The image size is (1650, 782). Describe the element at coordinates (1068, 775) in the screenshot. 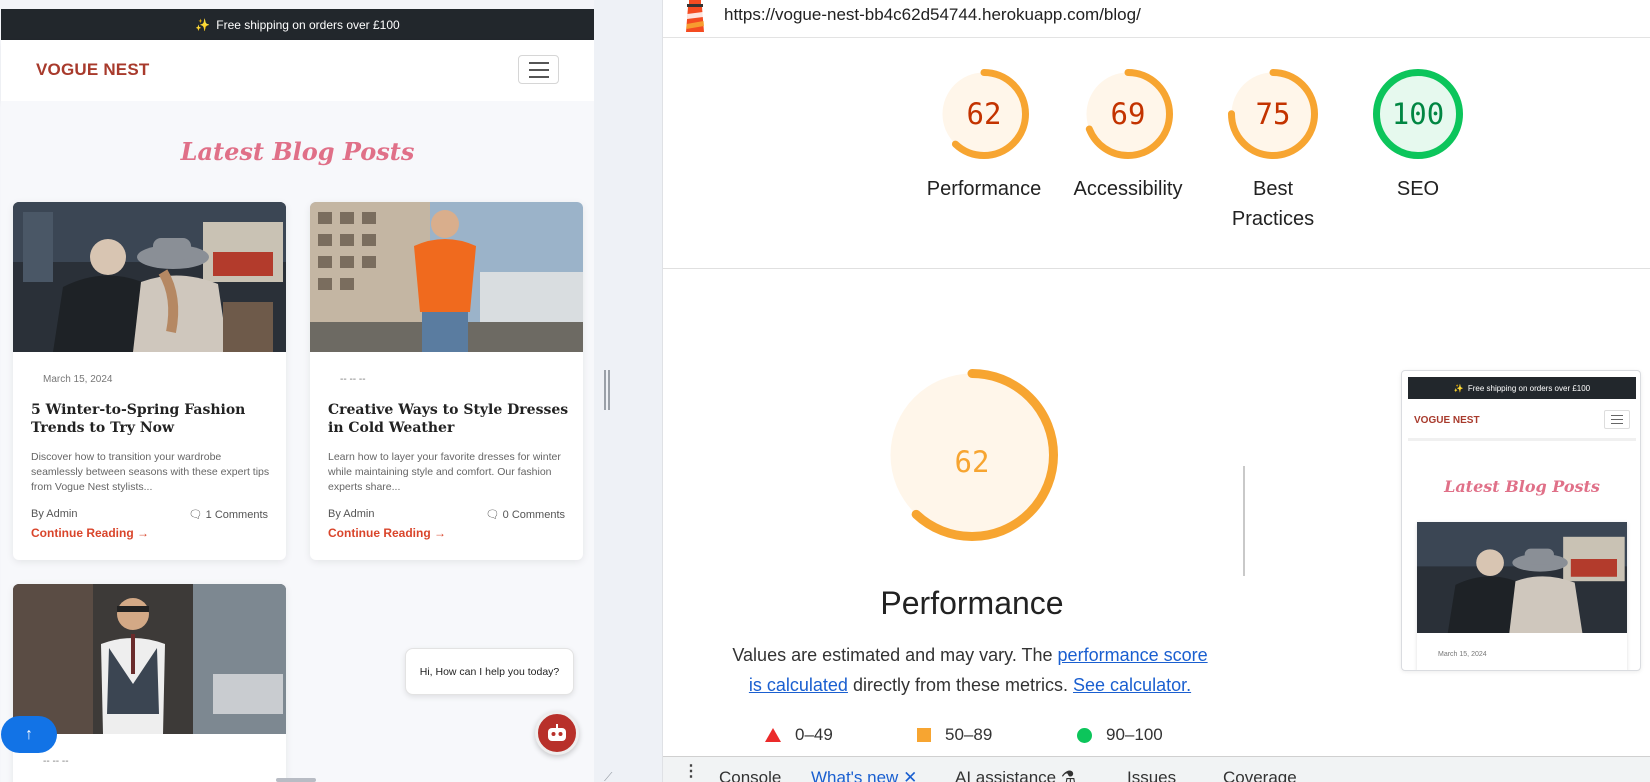

I see `flask-icon: ⚗` at that location.